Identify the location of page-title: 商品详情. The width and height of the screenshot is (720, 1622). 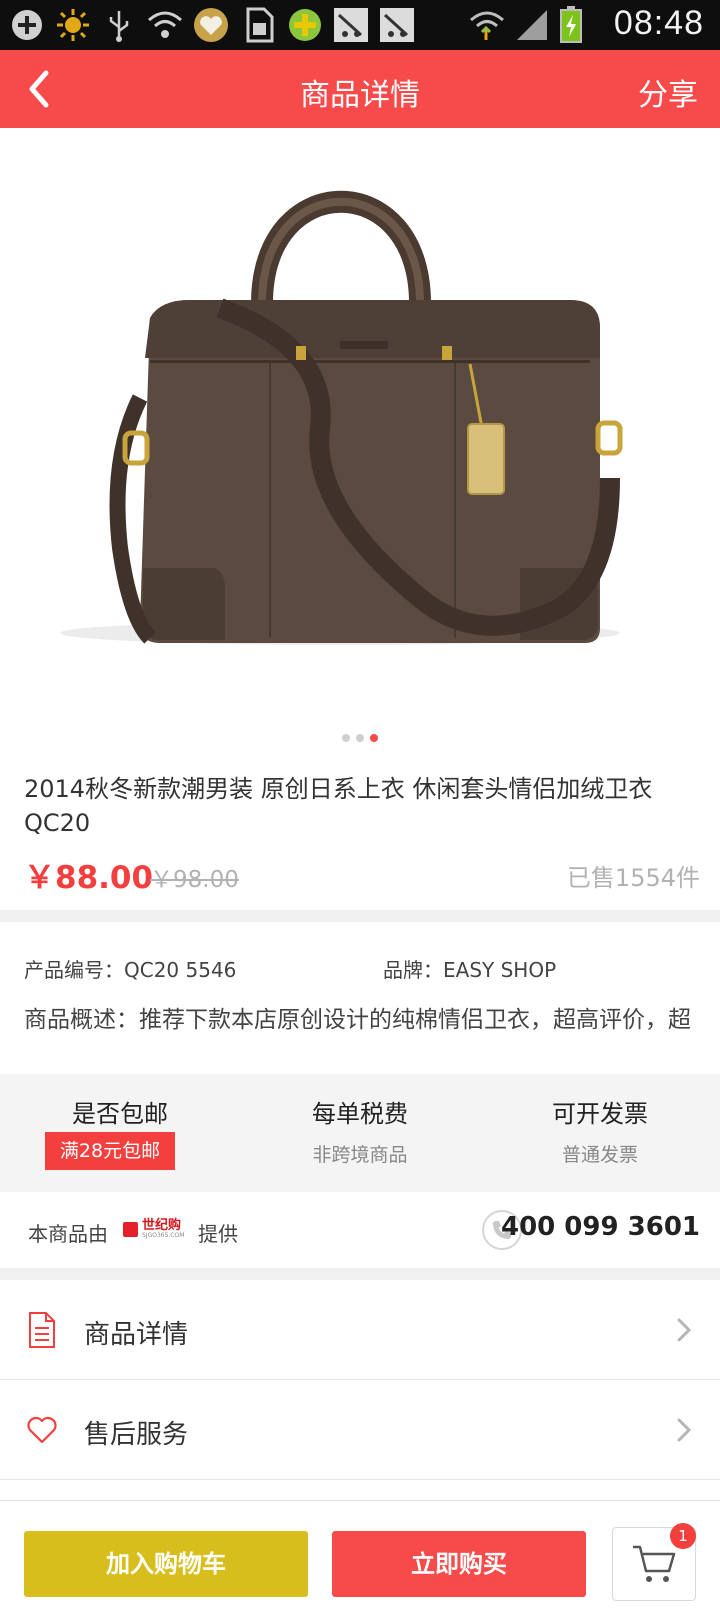
(360, 95).